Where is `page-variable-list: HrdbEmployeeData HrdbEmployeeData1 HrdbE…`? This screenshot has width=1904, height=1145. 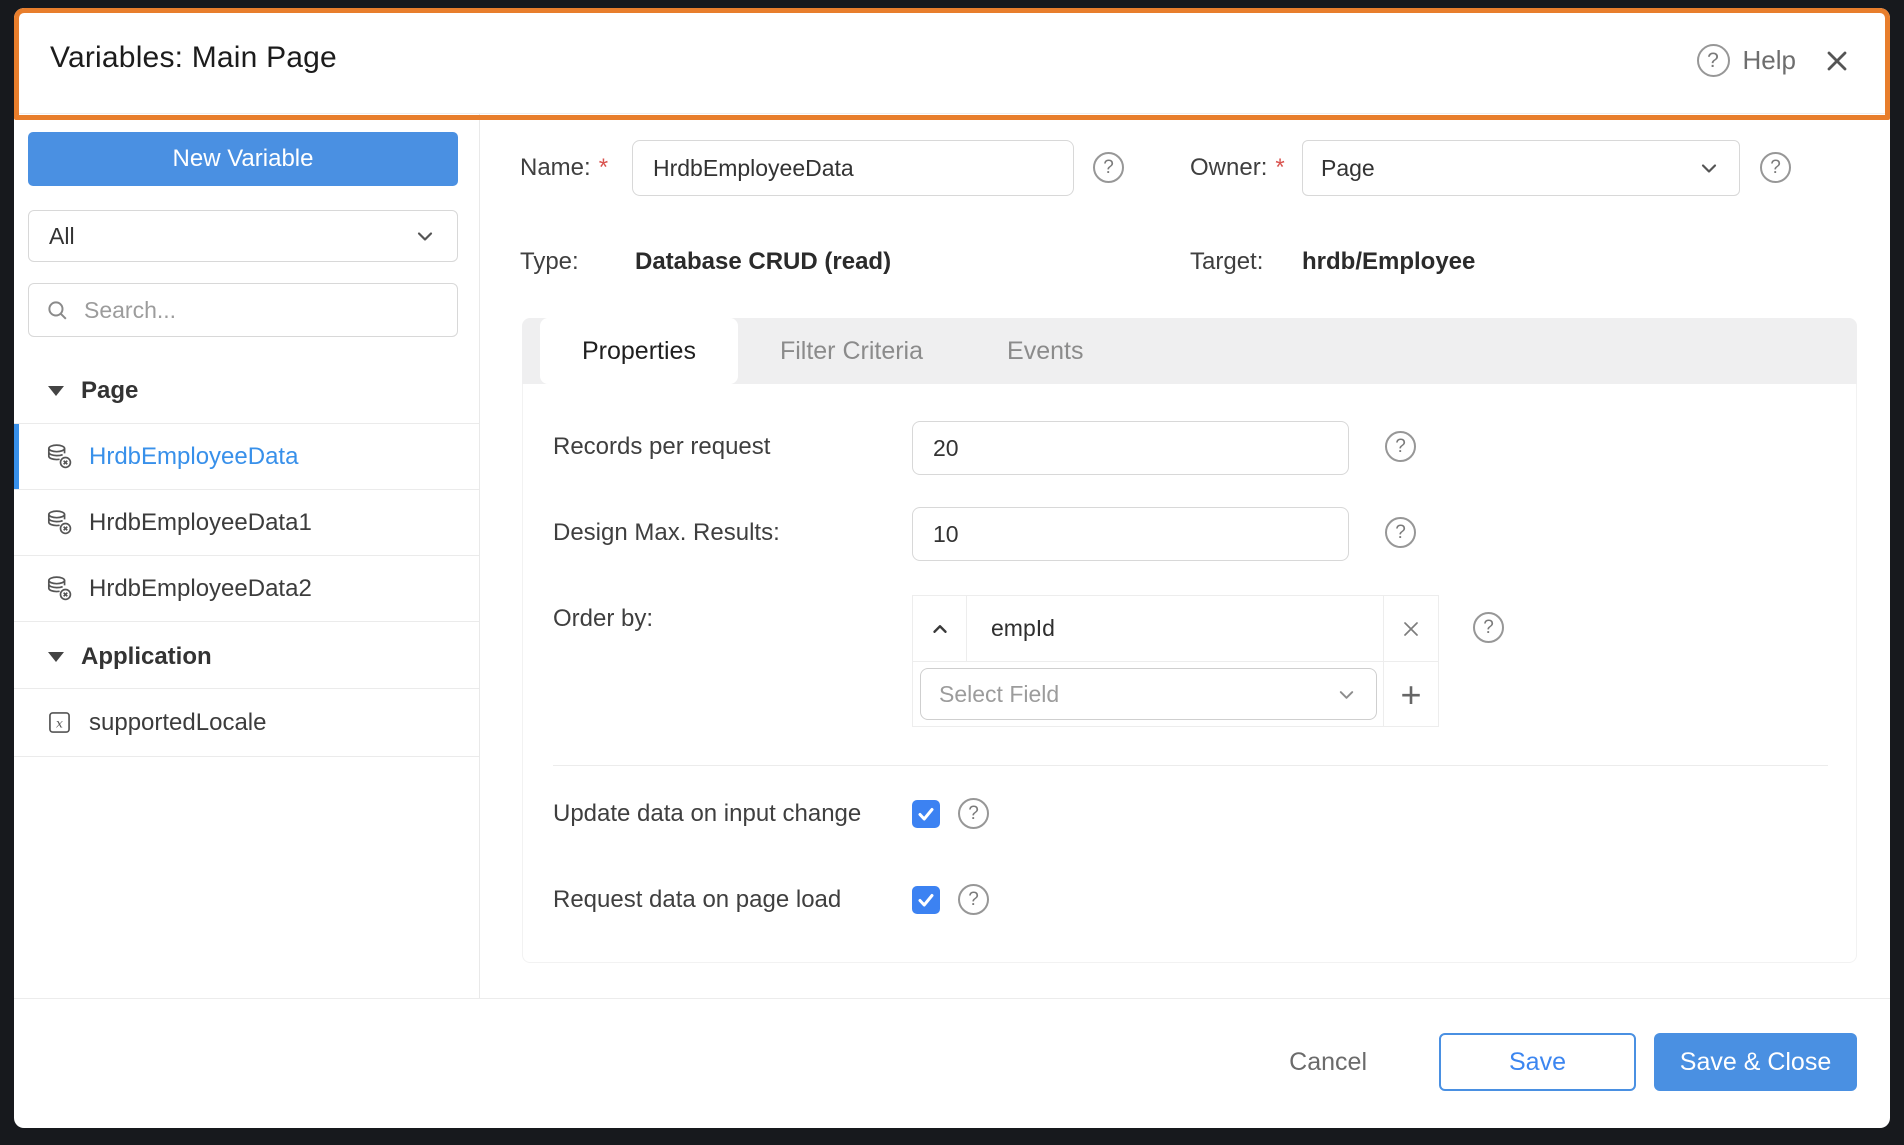 page-variable-list: HrdbEmployeeData HrdbEmployeeData1 HrdbE… is located at coordinates (246, 522).